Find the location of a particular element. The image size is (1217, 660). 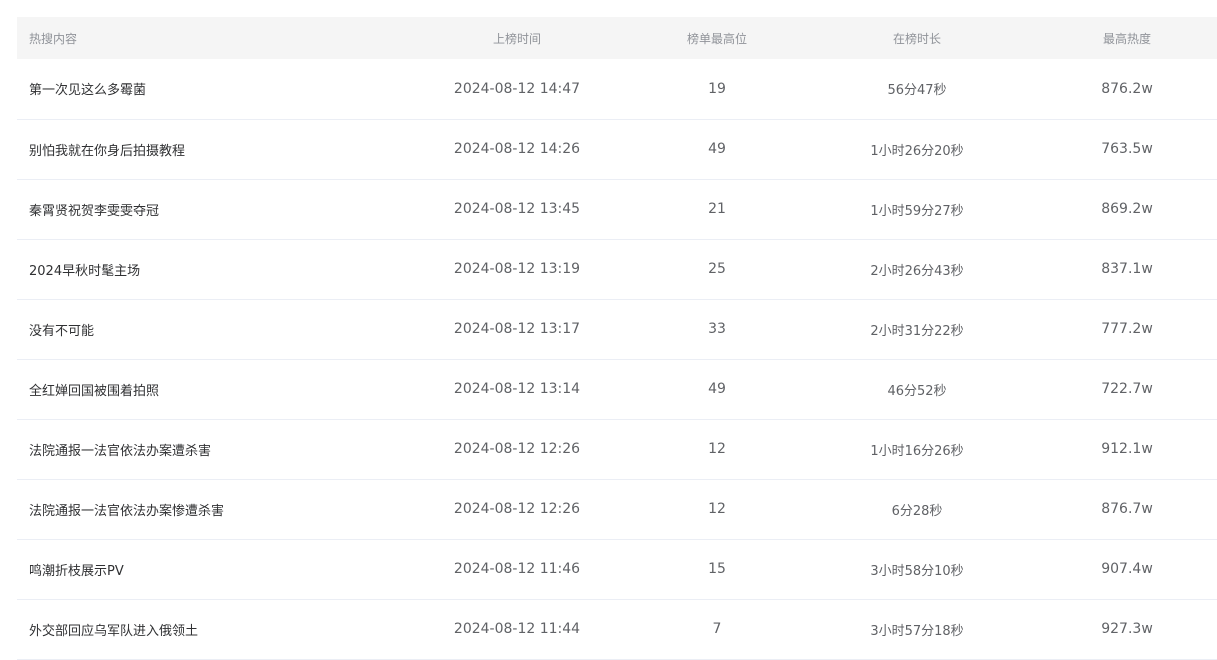

cell-heat: 907.4w is located at coordinates (1127, 569).